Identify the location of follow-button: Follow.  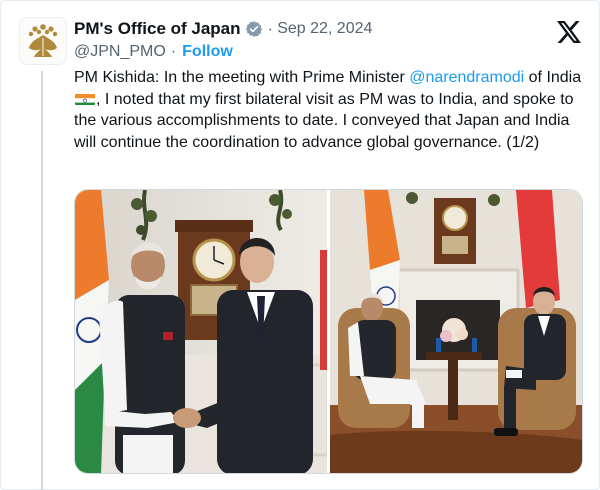
(207, 52).